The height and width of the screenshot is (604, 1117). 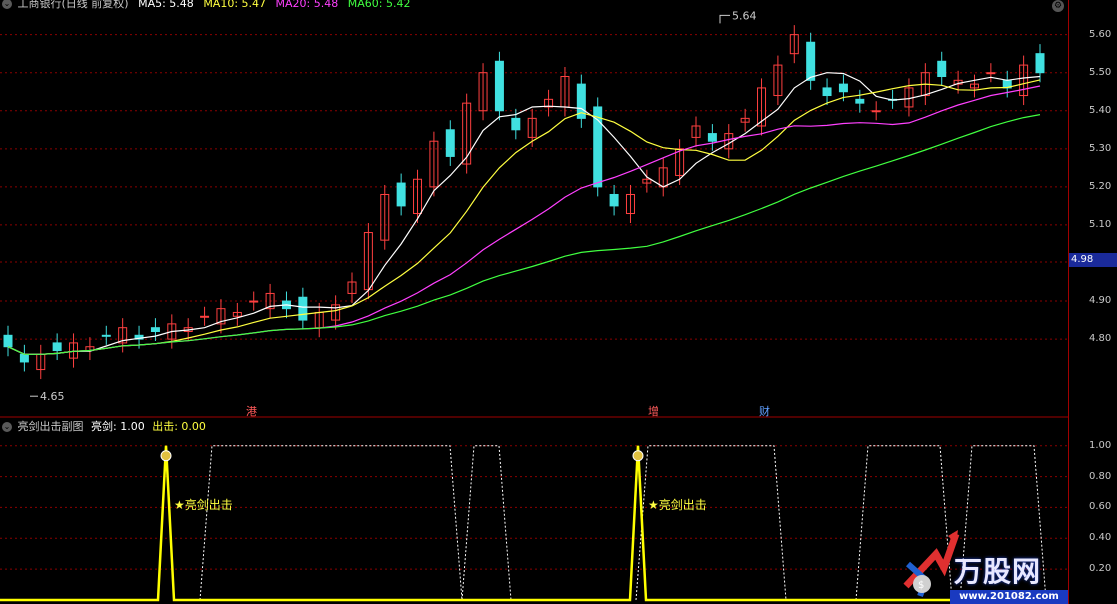 I want to click on chuji-value: 出击: 0.00, so click(x=179, y=426).